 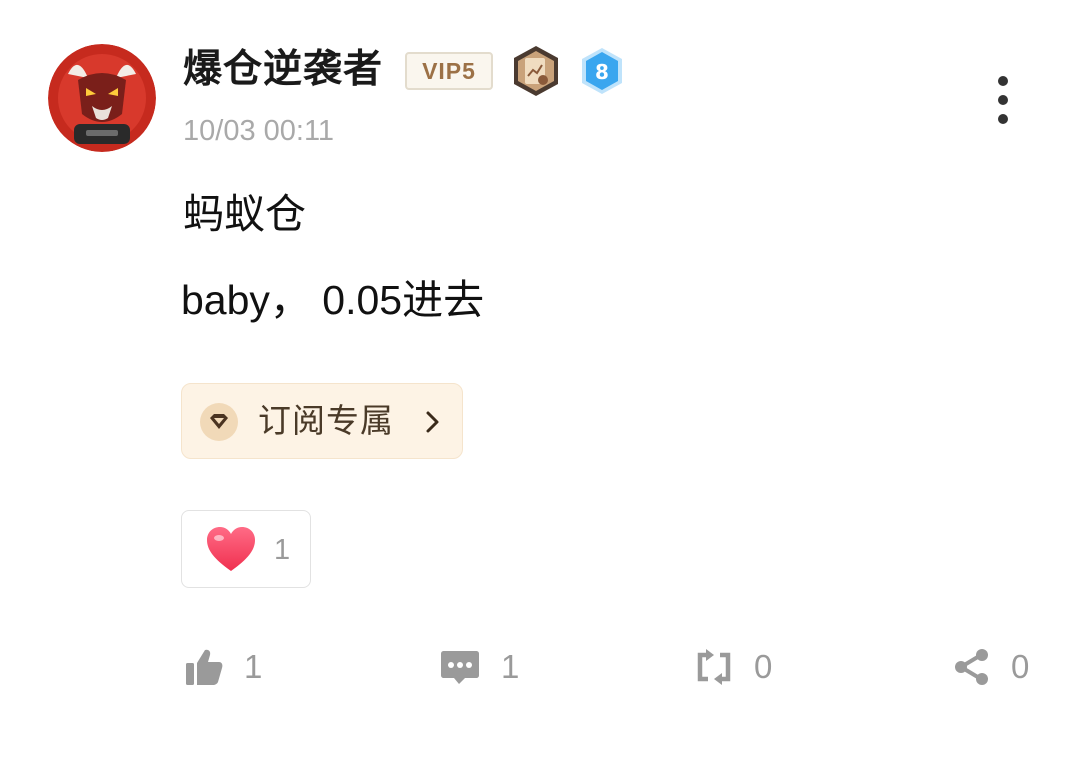 I want to click on post-content-line-2: baby， 0.05进去, so click(x=333, y=300).